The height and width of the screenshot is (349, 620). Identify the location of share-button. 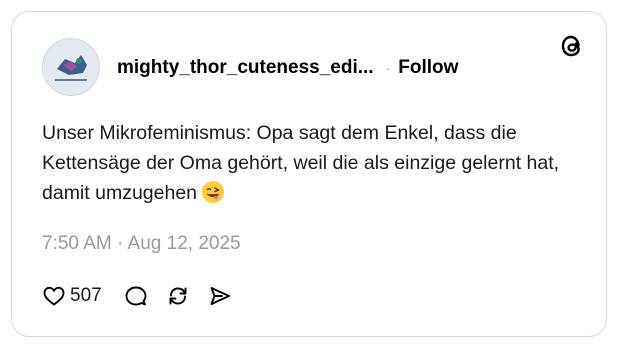
(220, 296).